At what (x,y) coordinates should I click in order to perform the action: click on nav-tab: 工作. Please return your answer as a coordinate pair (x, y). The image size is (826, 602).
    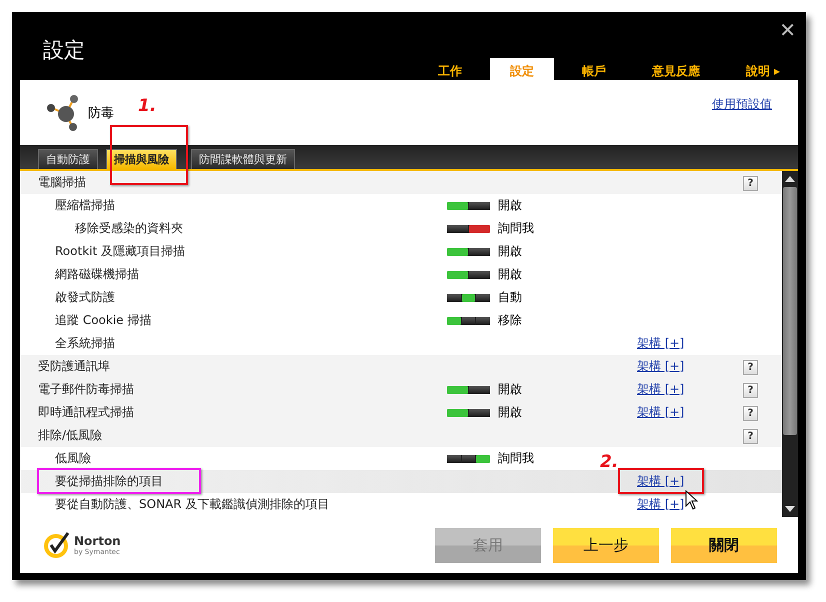
    Looking at the image, I should click on (450, 69).